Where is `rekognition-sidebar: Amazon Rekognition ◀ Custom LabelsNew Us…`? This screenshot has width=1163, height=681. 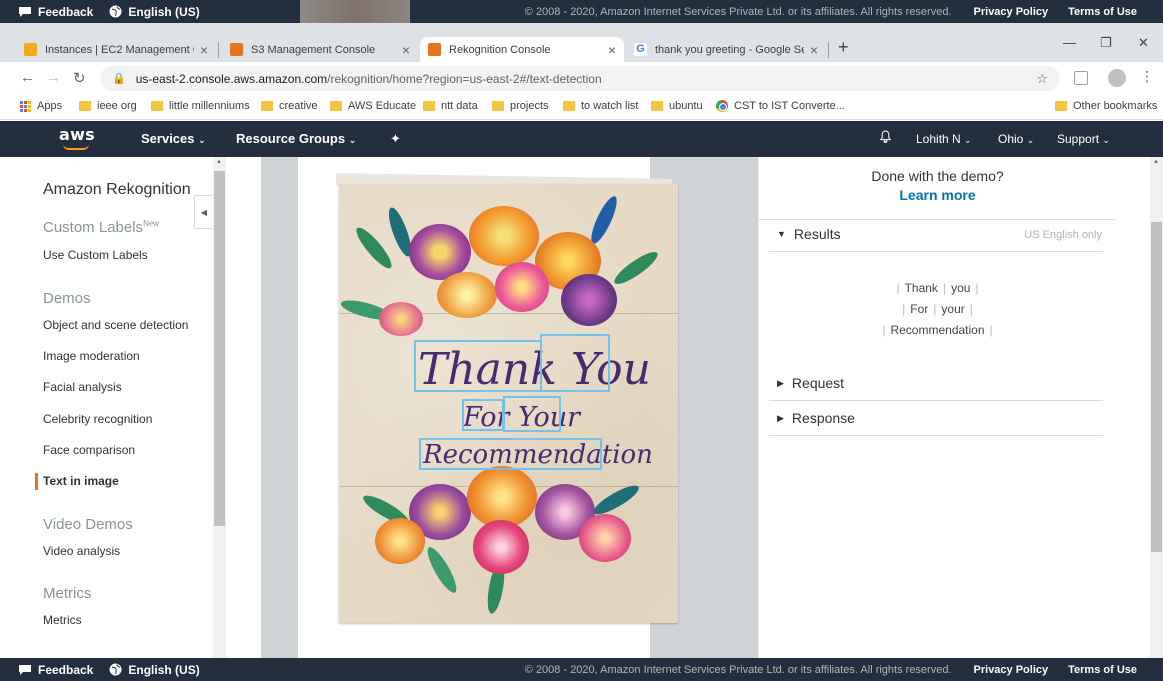
rekognition-sidebar: Amazon Rekognition ◀ Custom LabelsNew Us… is located at coordinates (113, 407).